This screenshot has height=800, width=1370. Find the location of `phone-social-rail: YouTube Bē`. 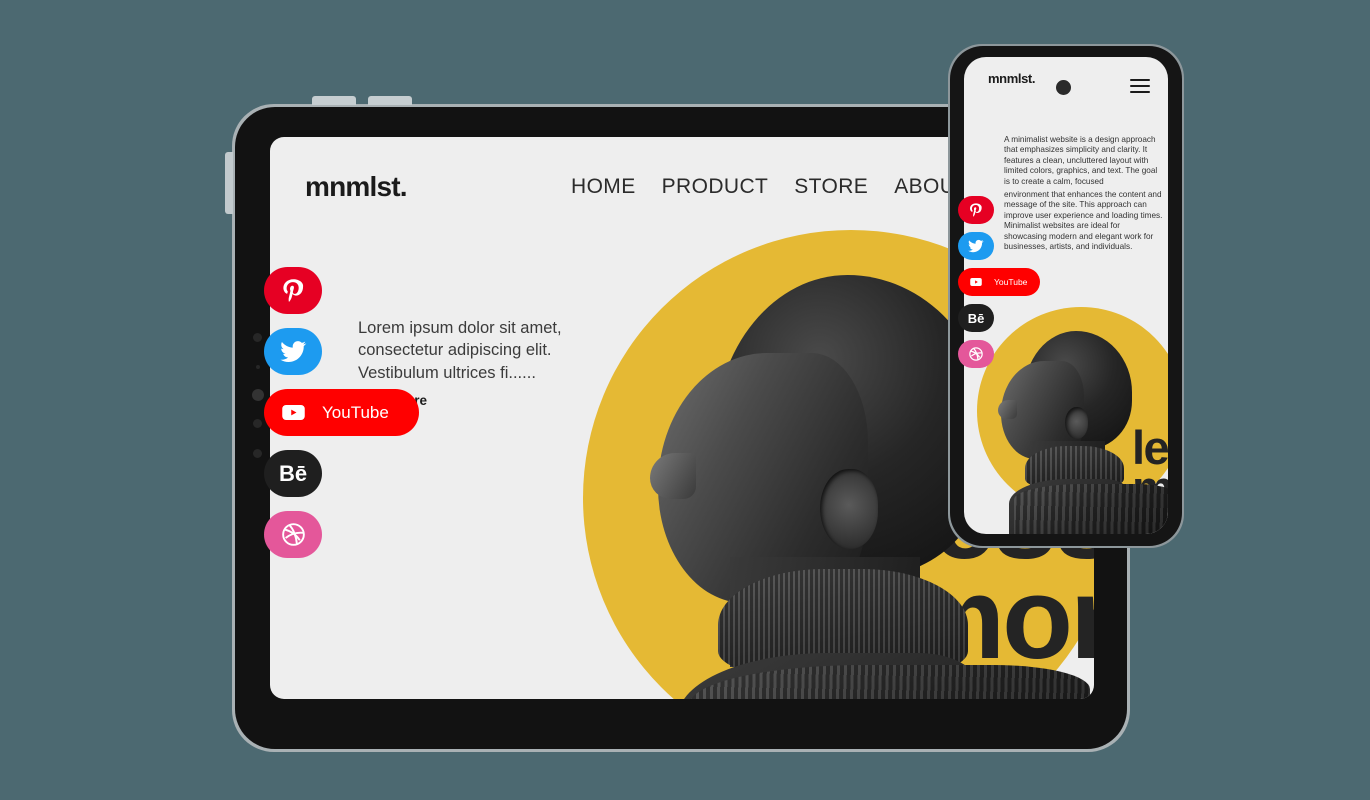

phone-social-rail: YouTube Bē is located at coordinates (999, 286).